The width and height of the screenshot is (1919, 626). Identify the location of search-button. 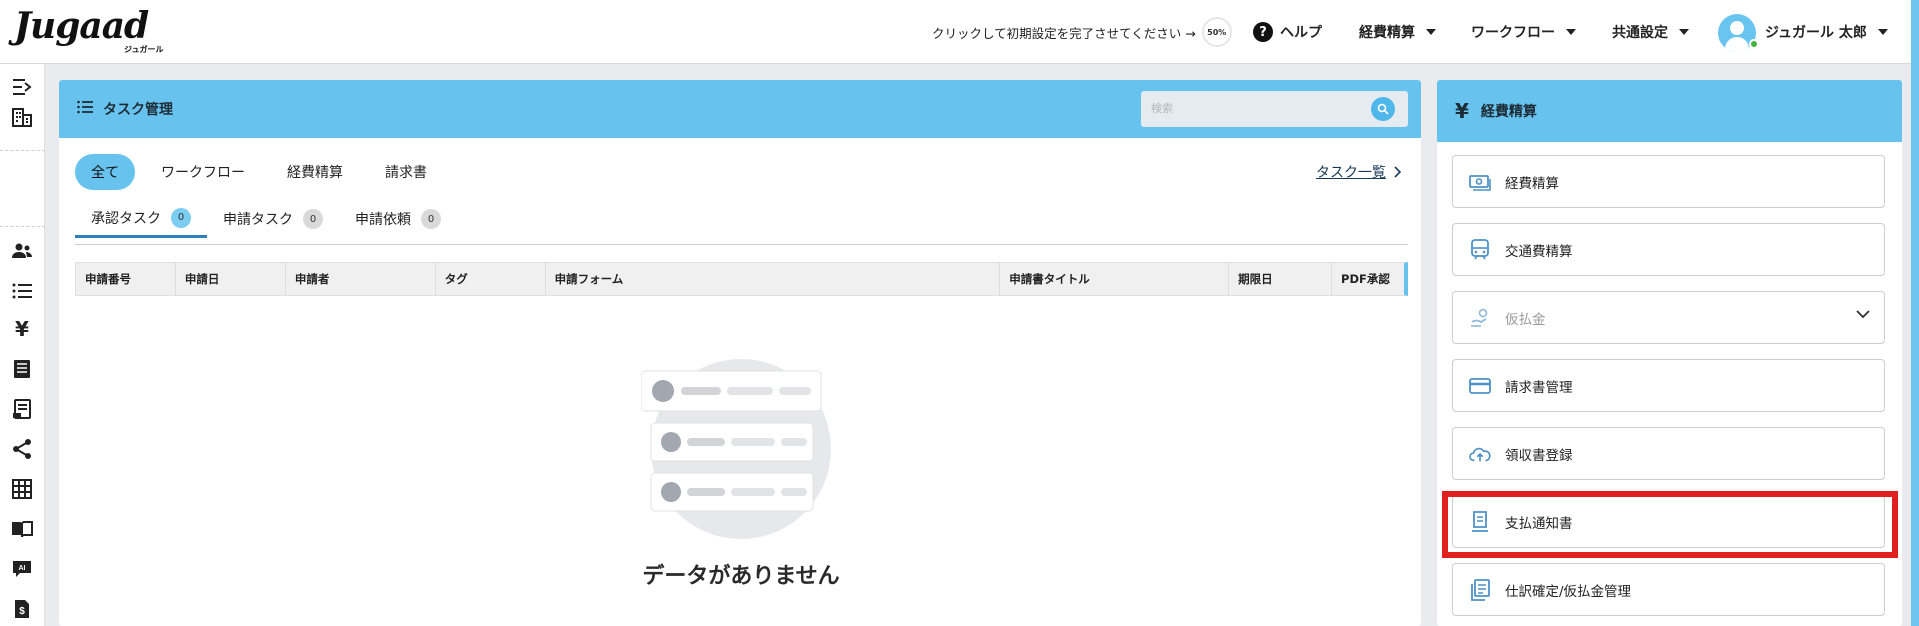
(1383, 109).